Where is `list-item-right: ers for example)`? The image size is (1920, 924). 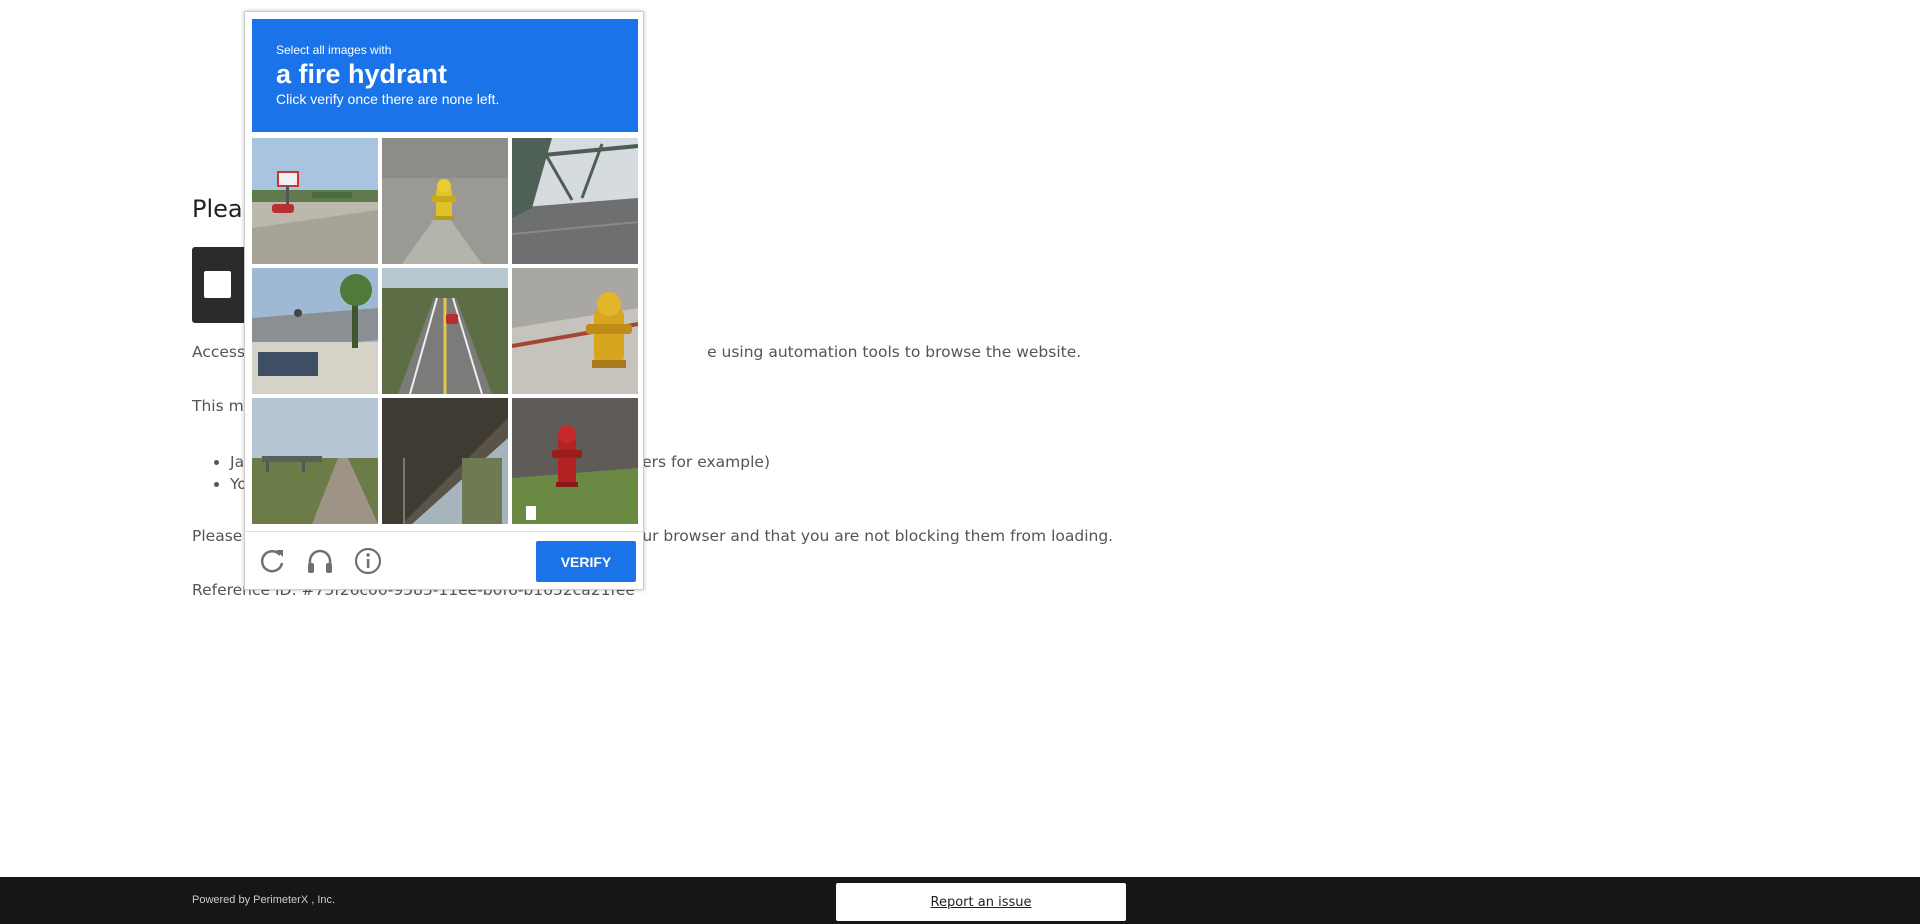 list-item-right: ers for example) is located at coordinates (706, 462).